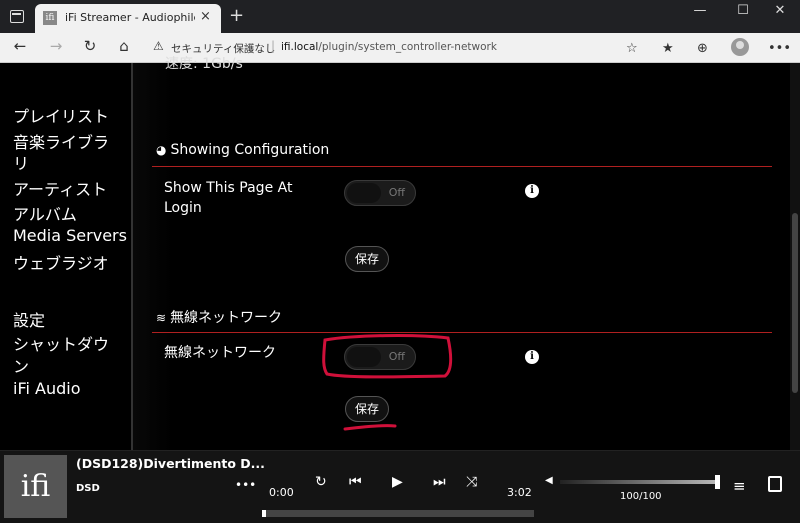  Describe the element at coordinates (226, 318) in the screenshot. I see `wireless-heading-text: 無線ネットワーク` at that location.